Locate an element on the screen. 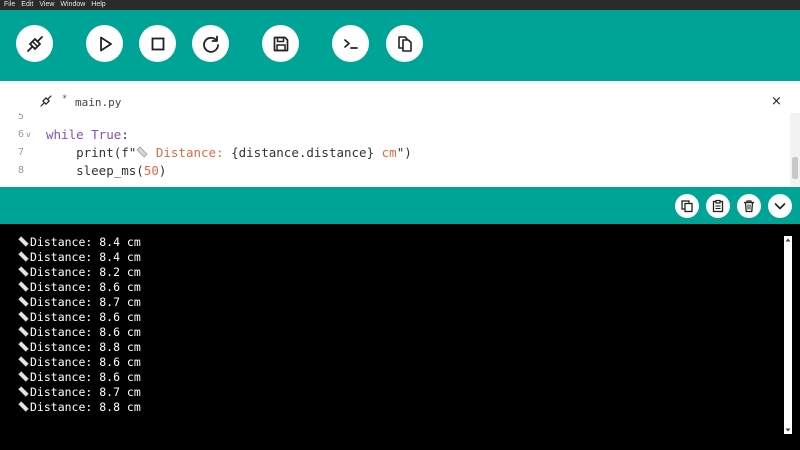  reset-button is located at coordinates (210, 43).